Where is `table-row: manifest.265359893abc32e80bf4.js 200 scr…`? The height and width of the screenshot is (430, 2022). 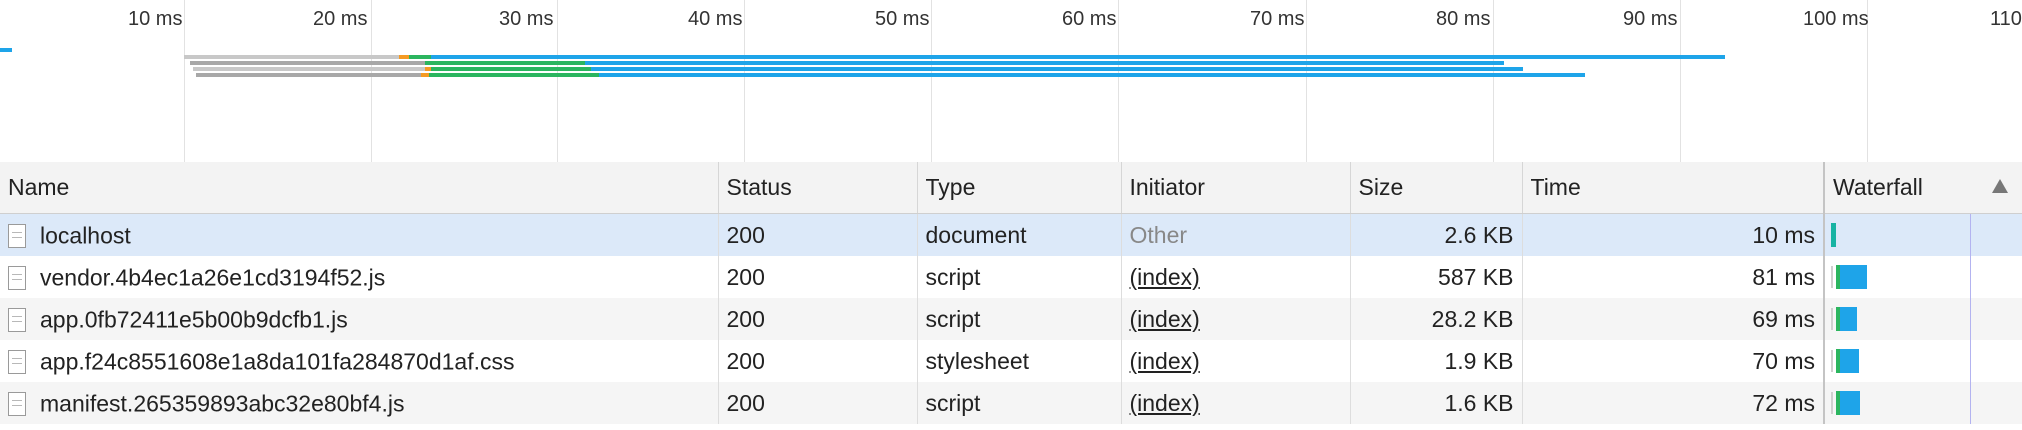 table-row: manifest.265359893abc32e80bf4.js 200 scr… is located at coordinates (1011, 403).